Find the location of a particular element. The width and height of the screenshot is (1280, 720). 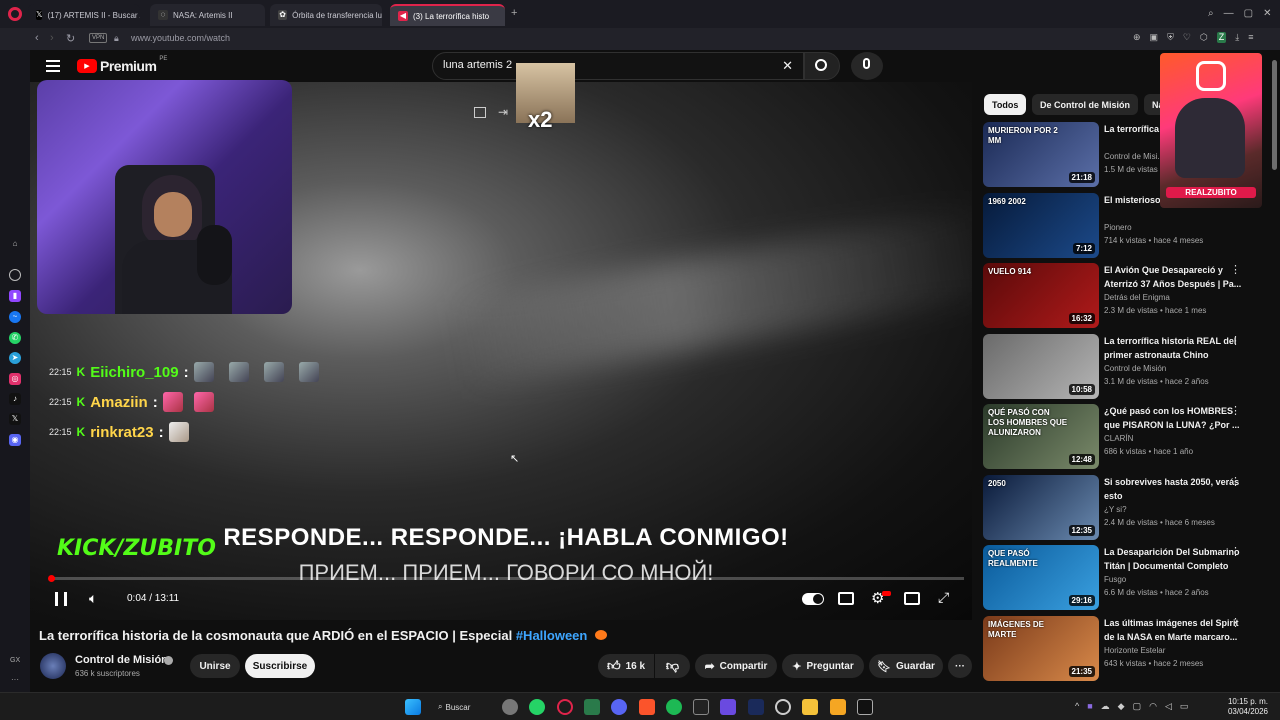

recommendation-thumbnail: 10:58 is located at coordinates (1041, 366).